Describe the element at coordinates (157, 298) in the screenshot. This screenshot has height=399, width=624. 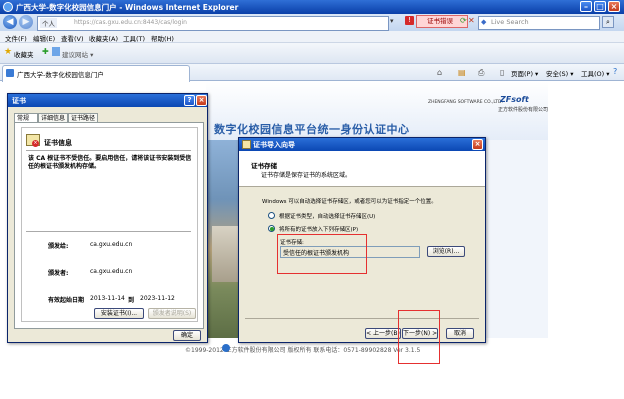
I see `valid-to-value: 2023-11-12` at that location.